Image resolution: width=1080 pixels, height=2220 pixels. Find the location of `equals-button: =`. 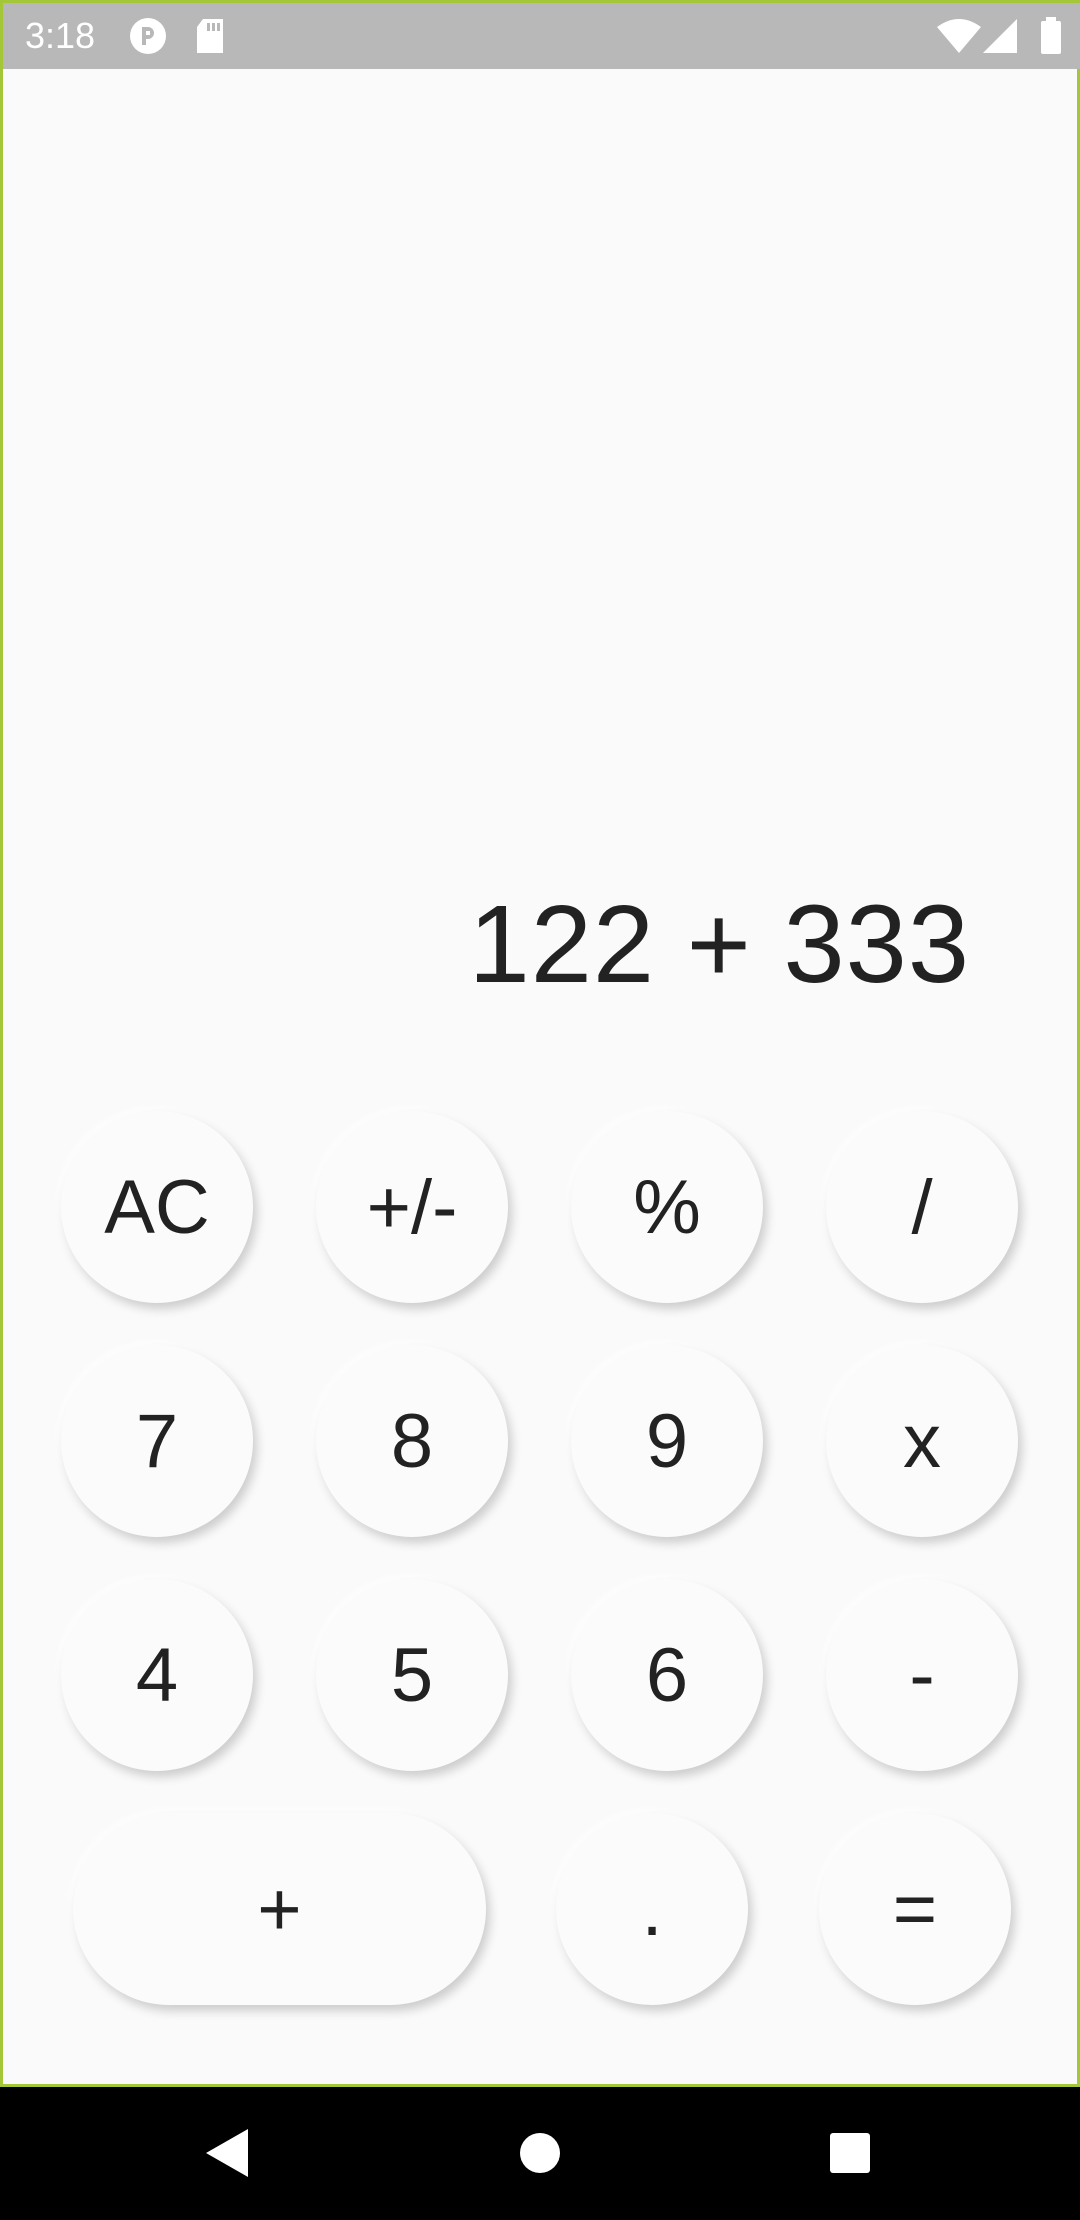

equals-button: = is located at coordinates (915, 1909).